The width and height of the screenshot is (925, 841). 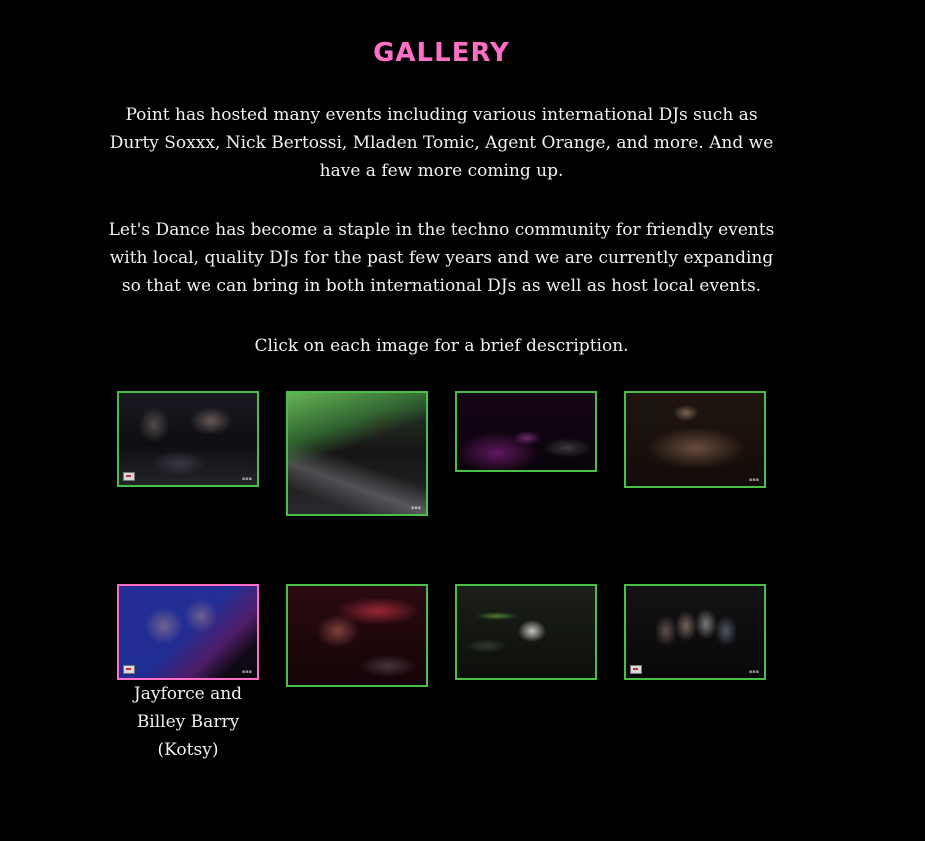 What do you see at coordinates (188, 722) in the screenshot?
I see `thumbnail-caption: Jayforce and Billey Barry (Kotsy)` at bounding box center [188, 722].